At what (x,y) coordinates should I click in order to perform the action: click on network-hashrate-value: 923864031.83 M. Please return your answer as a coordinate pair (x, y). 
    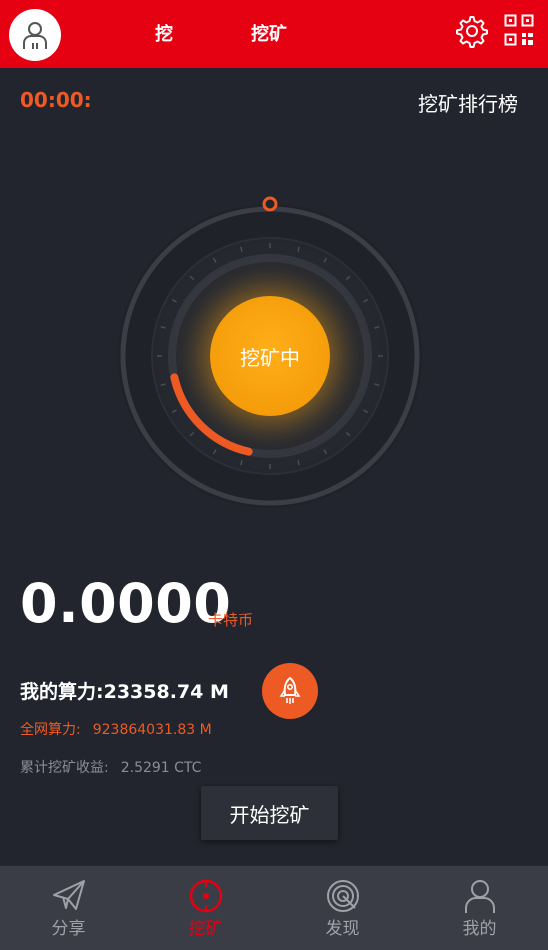
    Looking at the image, I should click on (152, 730).